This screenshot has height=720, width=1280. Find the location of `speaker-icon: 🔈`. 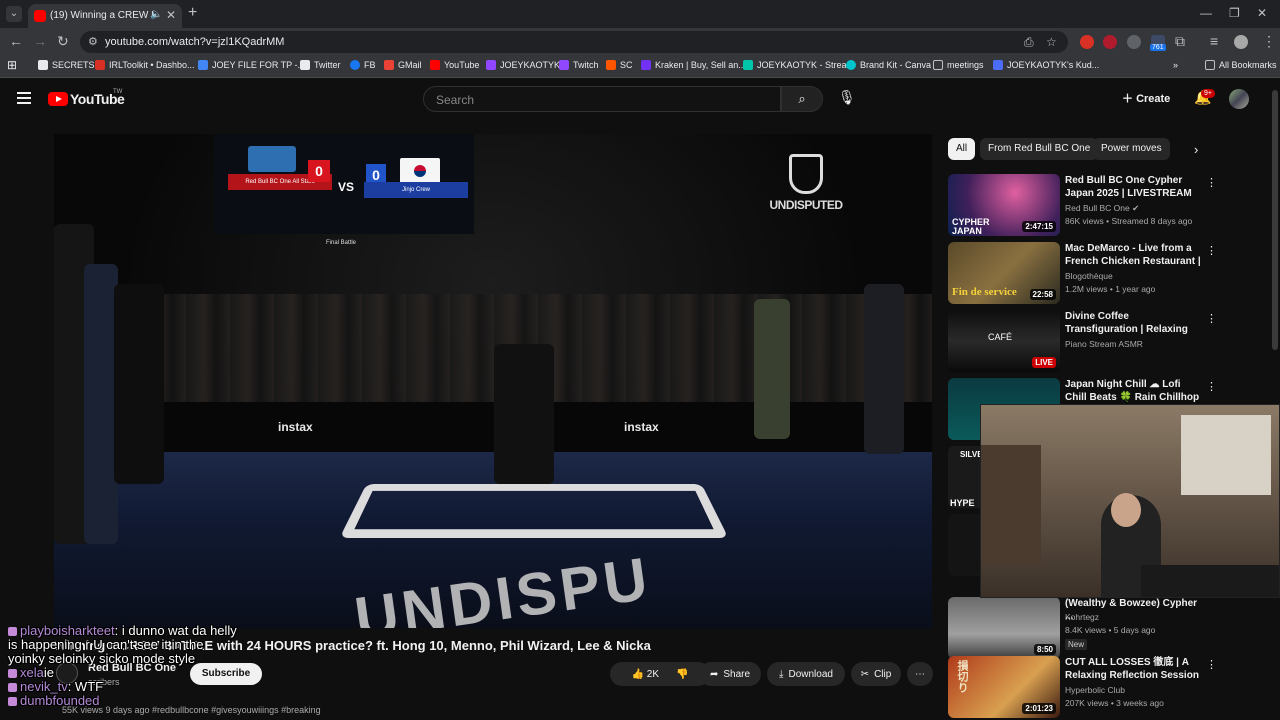

speaker-icon: 🔈 is located at coordinates (156, 14).